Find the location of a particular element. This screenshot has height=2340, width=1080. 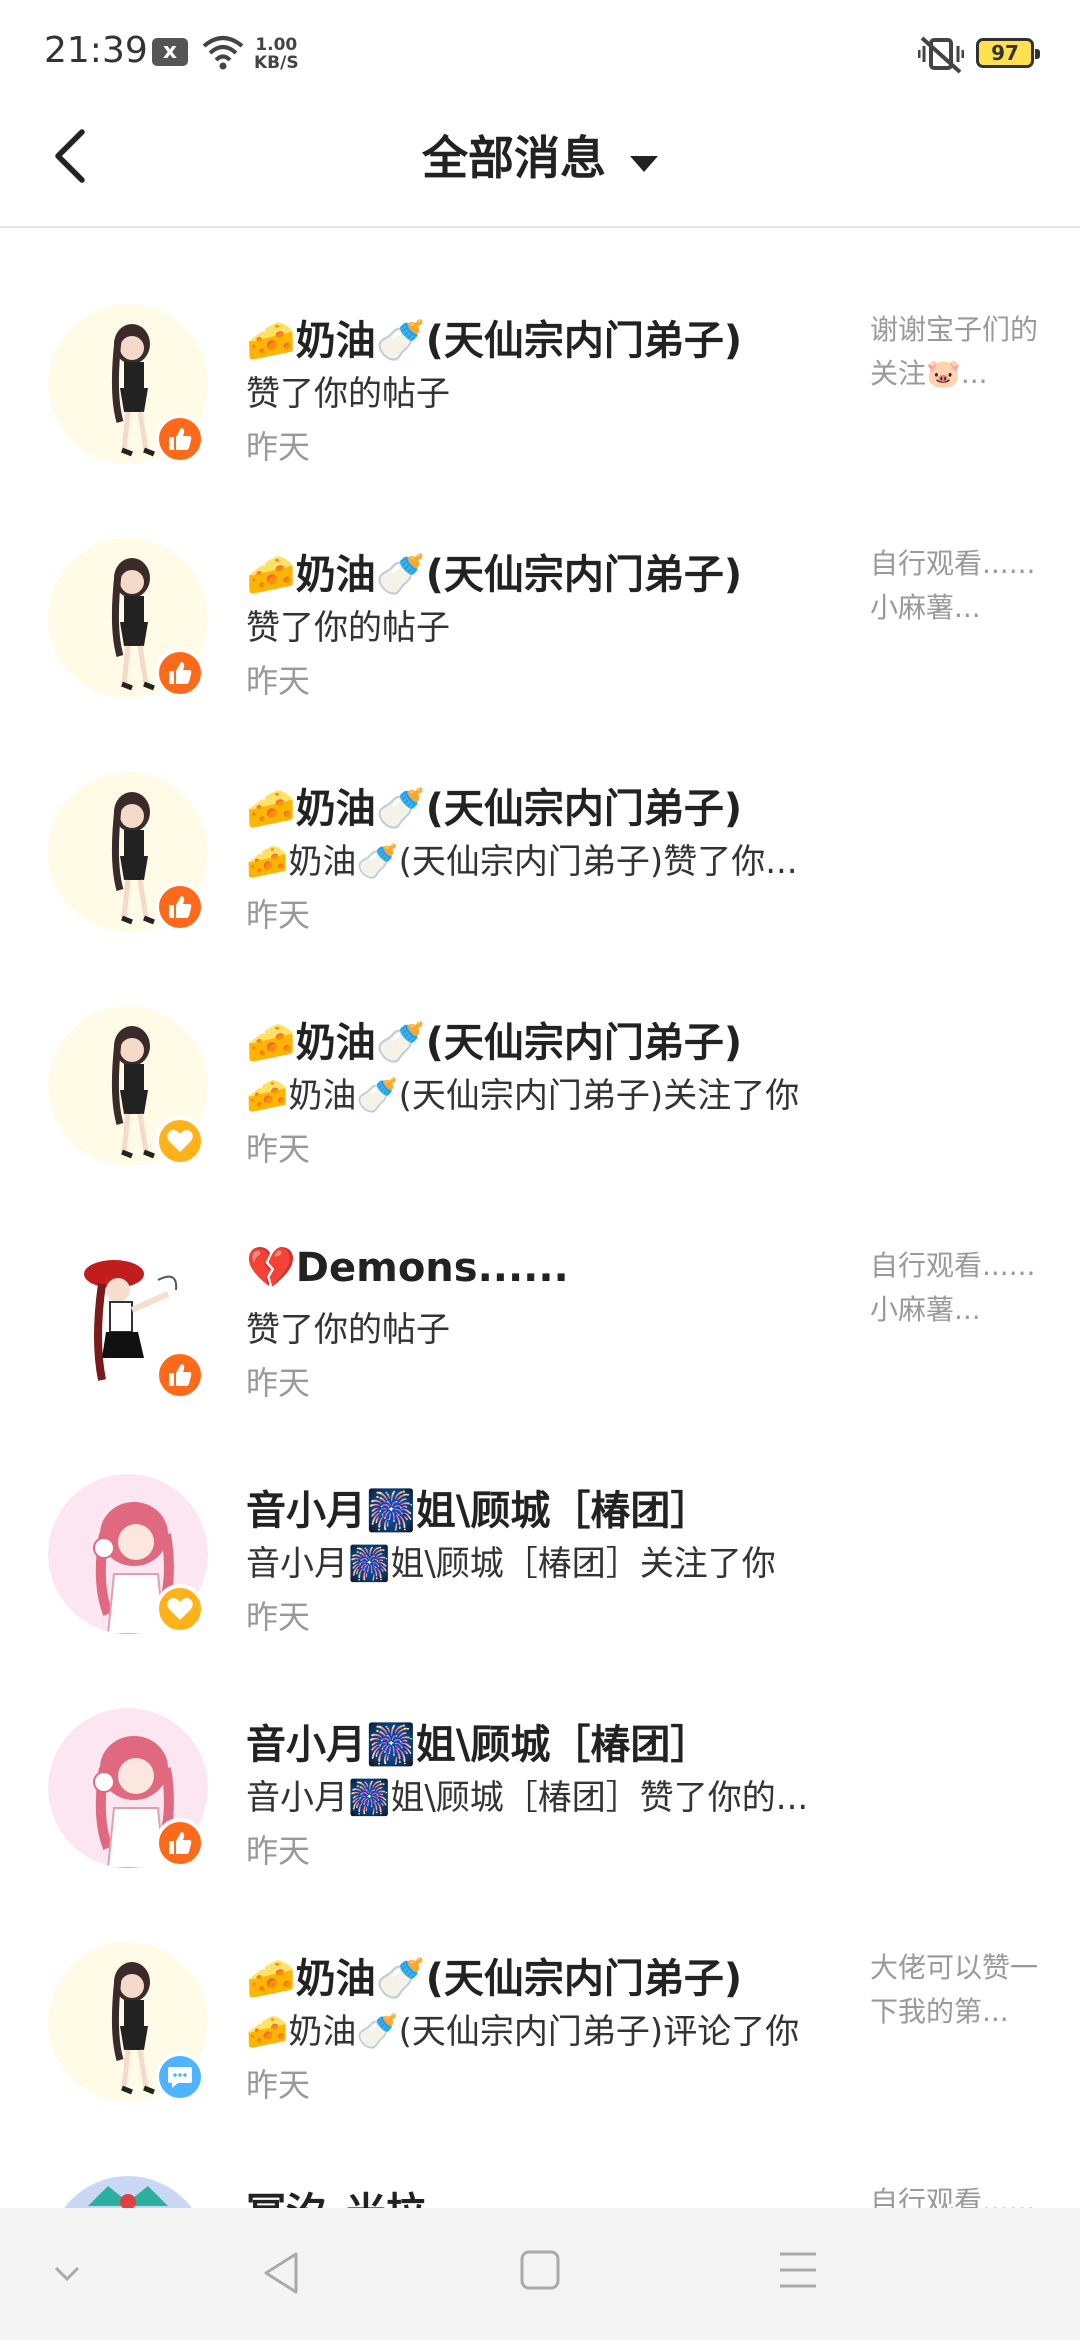

battery-indicator: 97 is located at coordinates (1008, 53).